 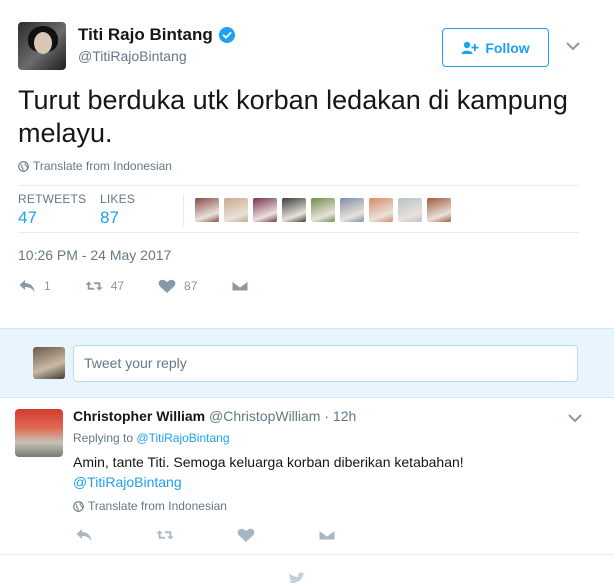 I want to click on reply-retweet-button, so click(x=165, y=535).